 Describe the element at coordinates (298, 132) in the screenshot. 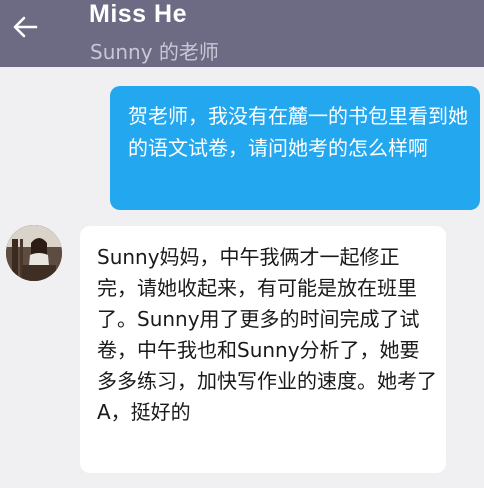

I see `outgoing-message-text: 贺老师，我没有在麓一的书包里看到她的语文试卷，请问她考的怎么样啊` at that location.